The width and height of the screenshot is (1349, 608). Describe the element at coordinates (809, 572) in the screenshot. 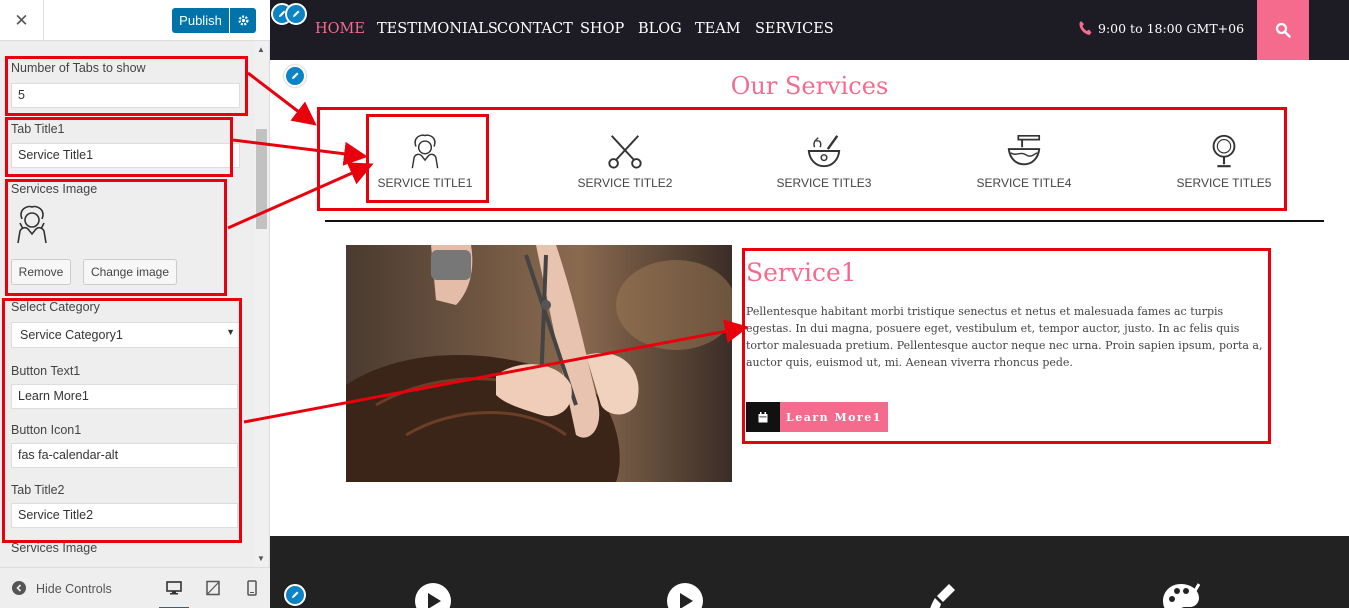

I see `footer-band` at that location.